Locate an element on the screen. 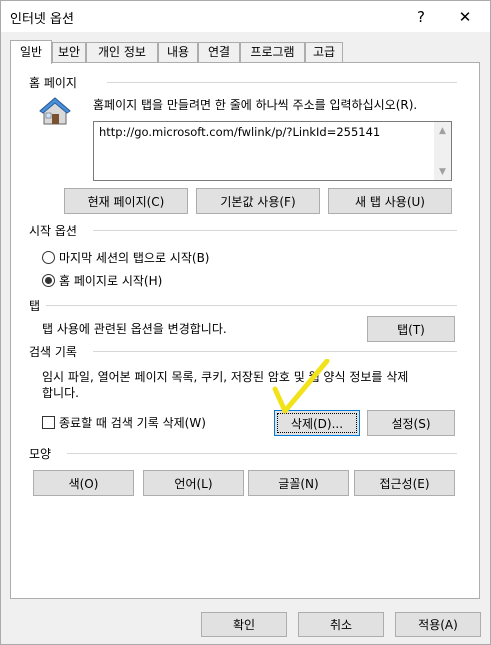 This screenshot has width=491, height=645. tab-strip: 일반 보안 개인 정보 내용 연결 프로그램 고급 is located at coordinates (245, 52).